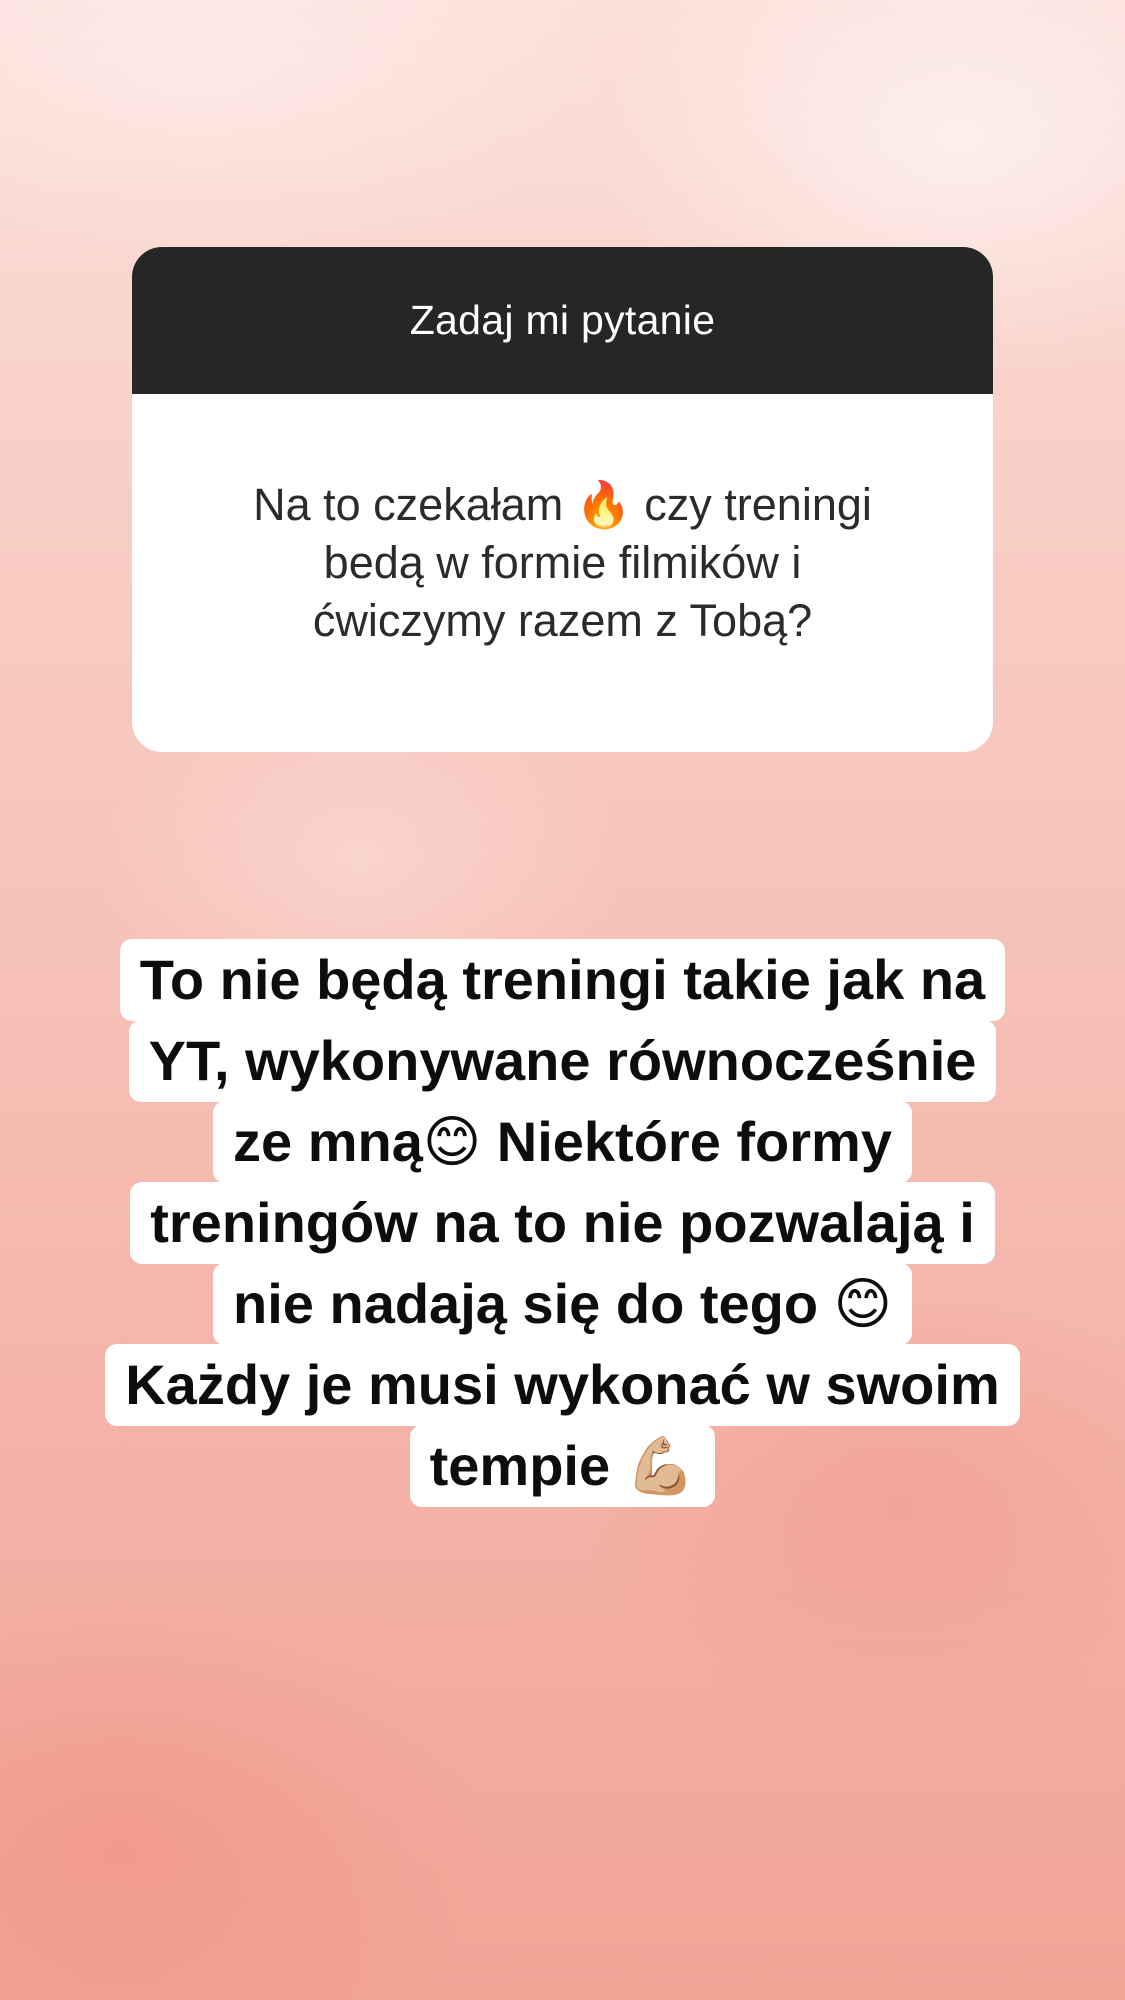 The height and width of the screenshot is (2000, 1125). I want to click on answer-line: Każdy je musi wykonać w swoim, so click(562, 1385).